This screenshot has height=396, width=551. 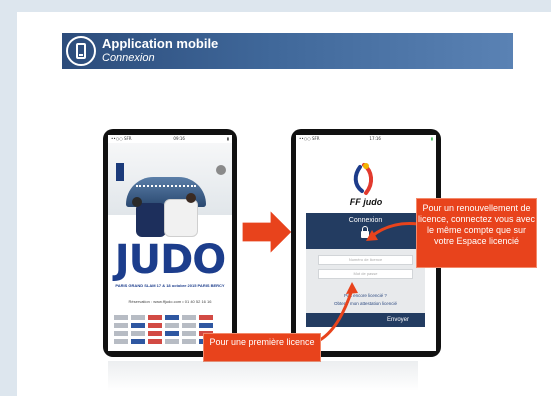 I want to click on left-battery-icon: ▮, so click(x=227, y=138).